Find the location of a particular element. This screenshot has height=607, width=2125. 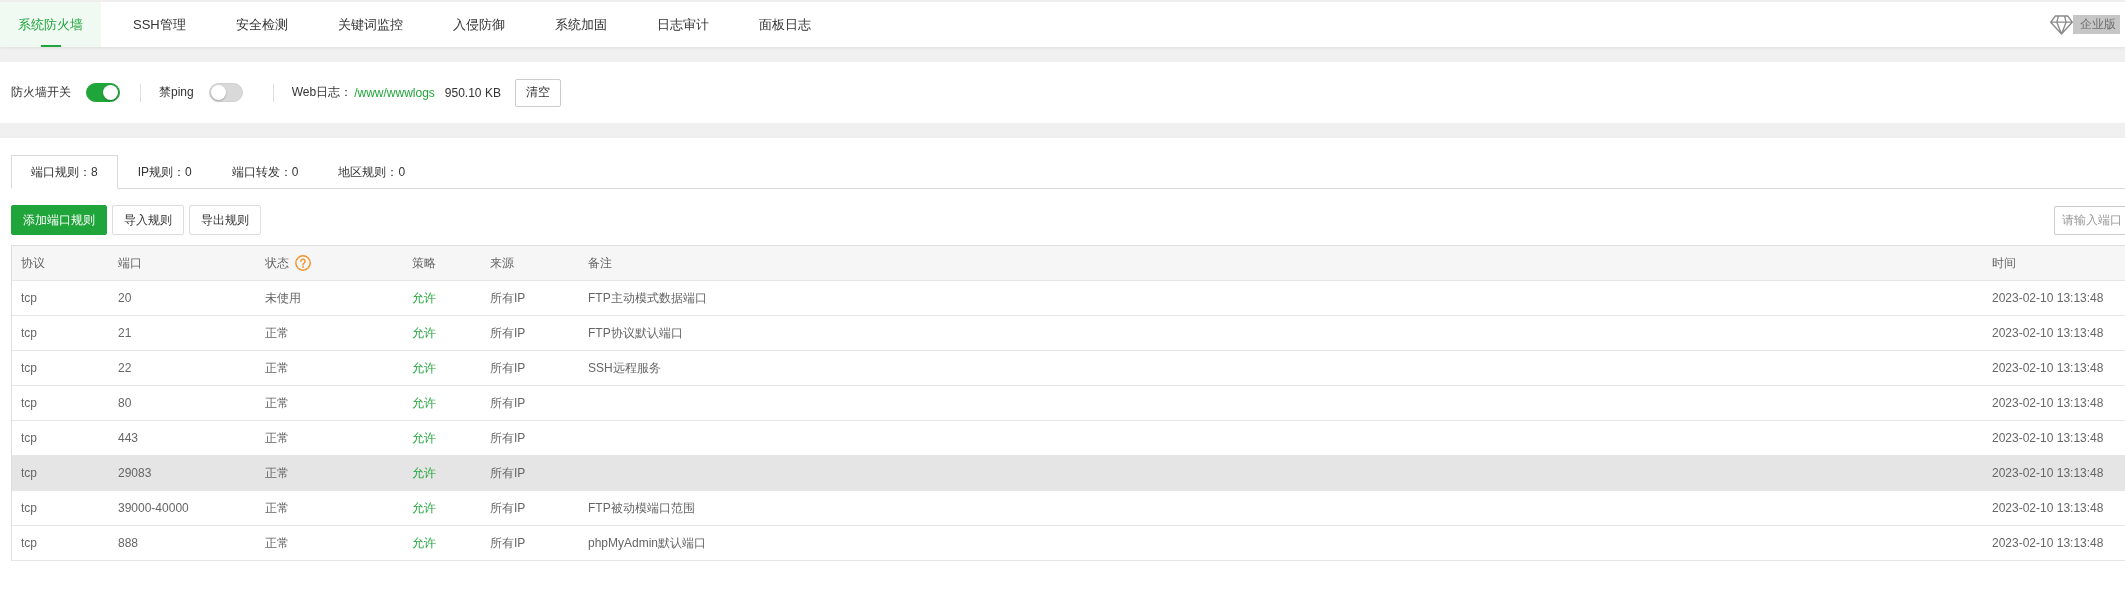

nav-tab: SSH管理 is located at coordinates (159, 24).